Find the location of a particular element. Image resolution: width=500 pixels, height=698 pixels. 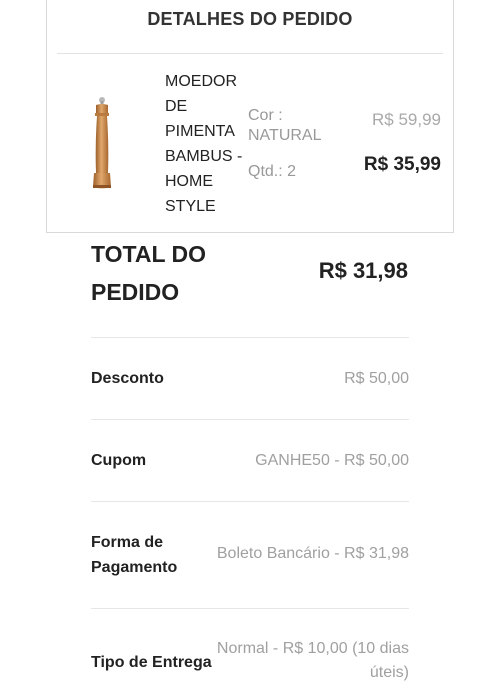

product-color-value: NATURAL is located at coordinates (285, 135).